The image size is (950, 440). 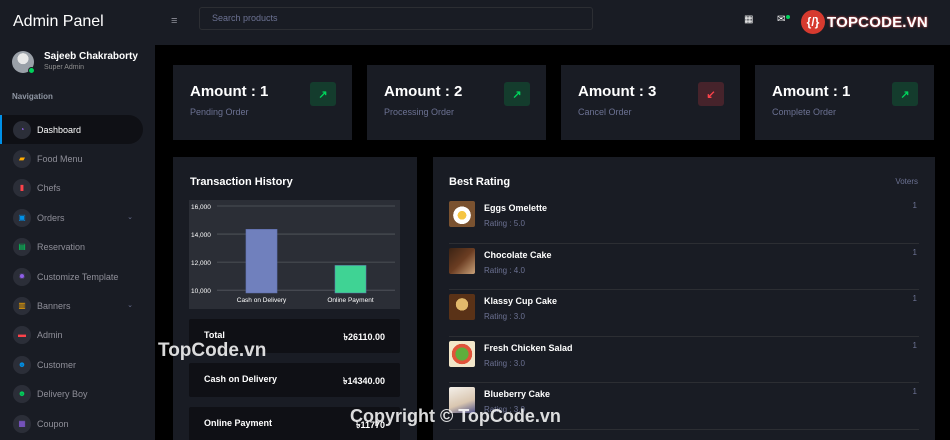 I want to click on grid-icon: ▦, so click(x=748, y=19).